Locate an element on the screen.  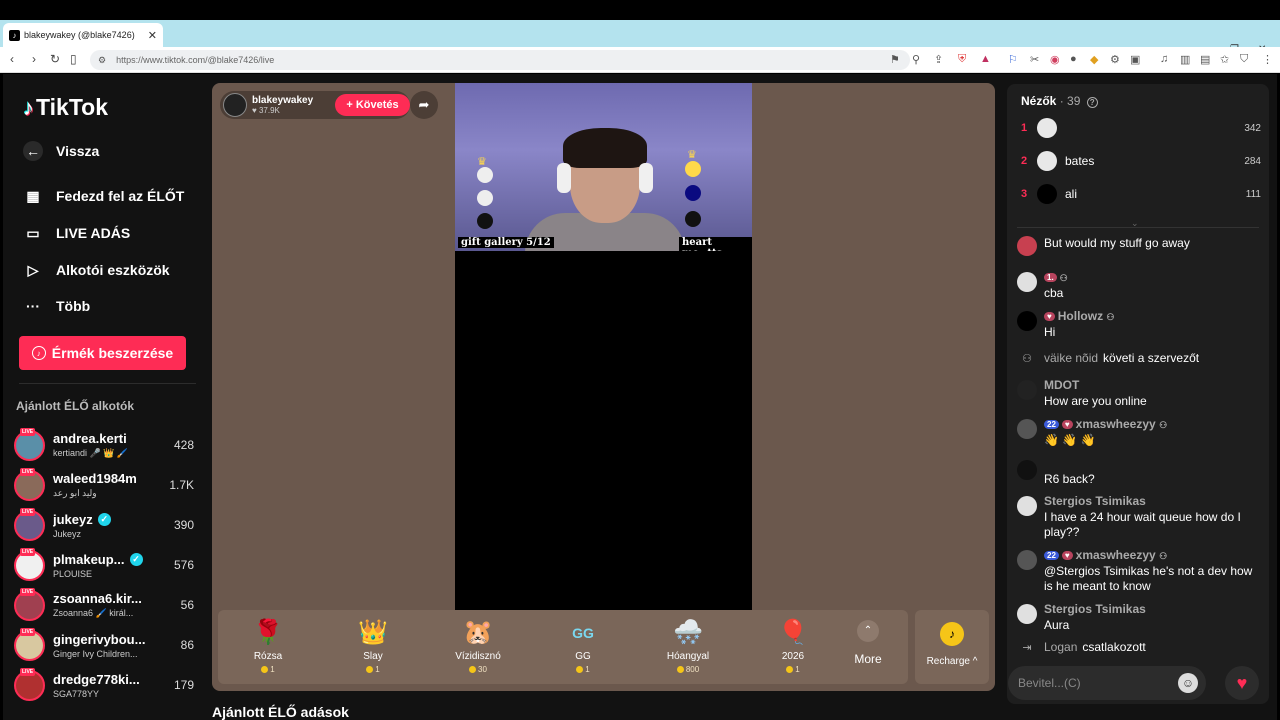
menu-explore-live: ▦ Fedezd fel az ÉLŐT is located at coordinates (103, 196).